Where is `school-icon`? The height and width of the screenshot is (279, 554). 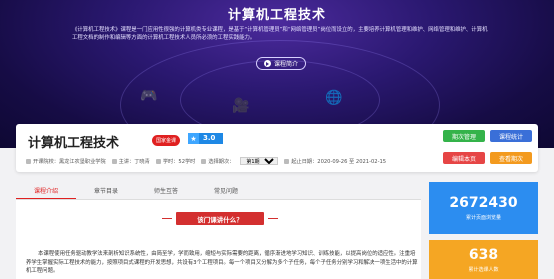 school-icon is located at coordinates (28, 161).